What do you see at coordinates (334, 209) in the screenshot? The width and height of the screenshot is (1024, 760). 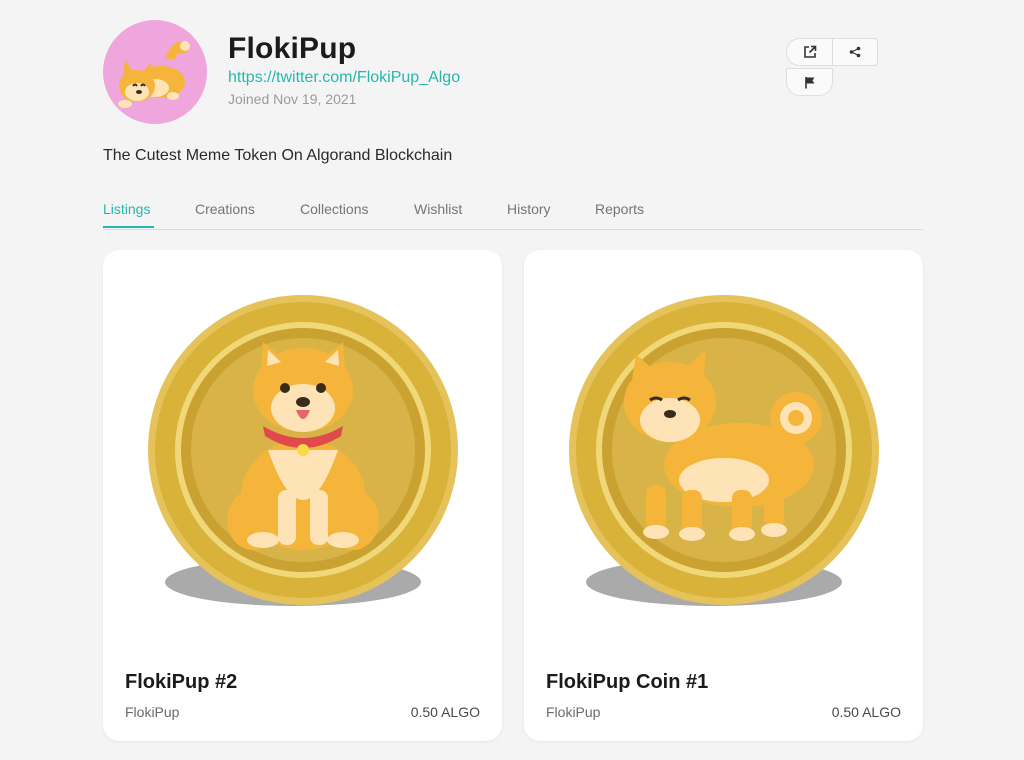 I see `tab-collections: Collections` at bounding box center [334, 209].